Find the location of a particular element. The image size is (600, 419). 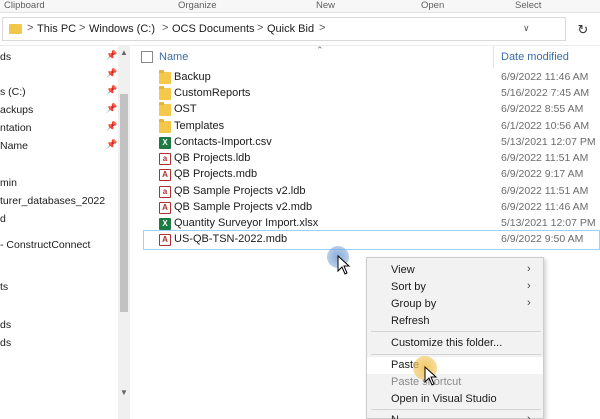

menu-item-paste: Paste is located at coordinates (455, 365).